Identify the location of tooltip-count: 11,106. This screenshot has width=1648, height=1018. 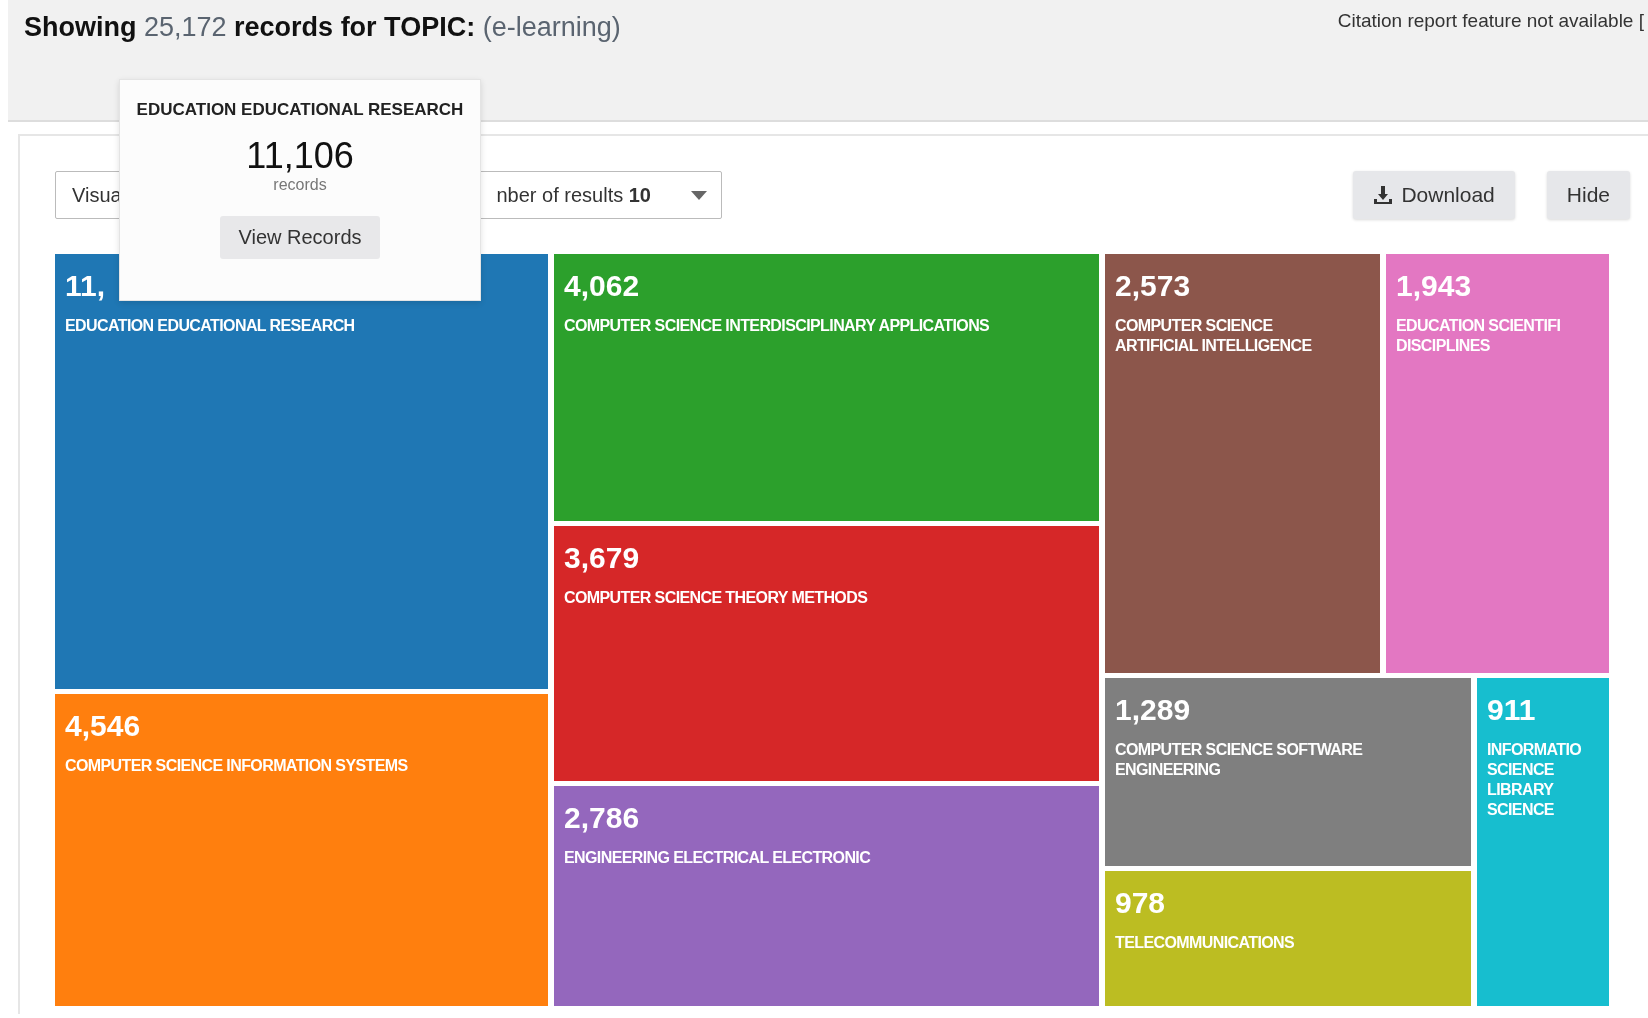
(300, 156).